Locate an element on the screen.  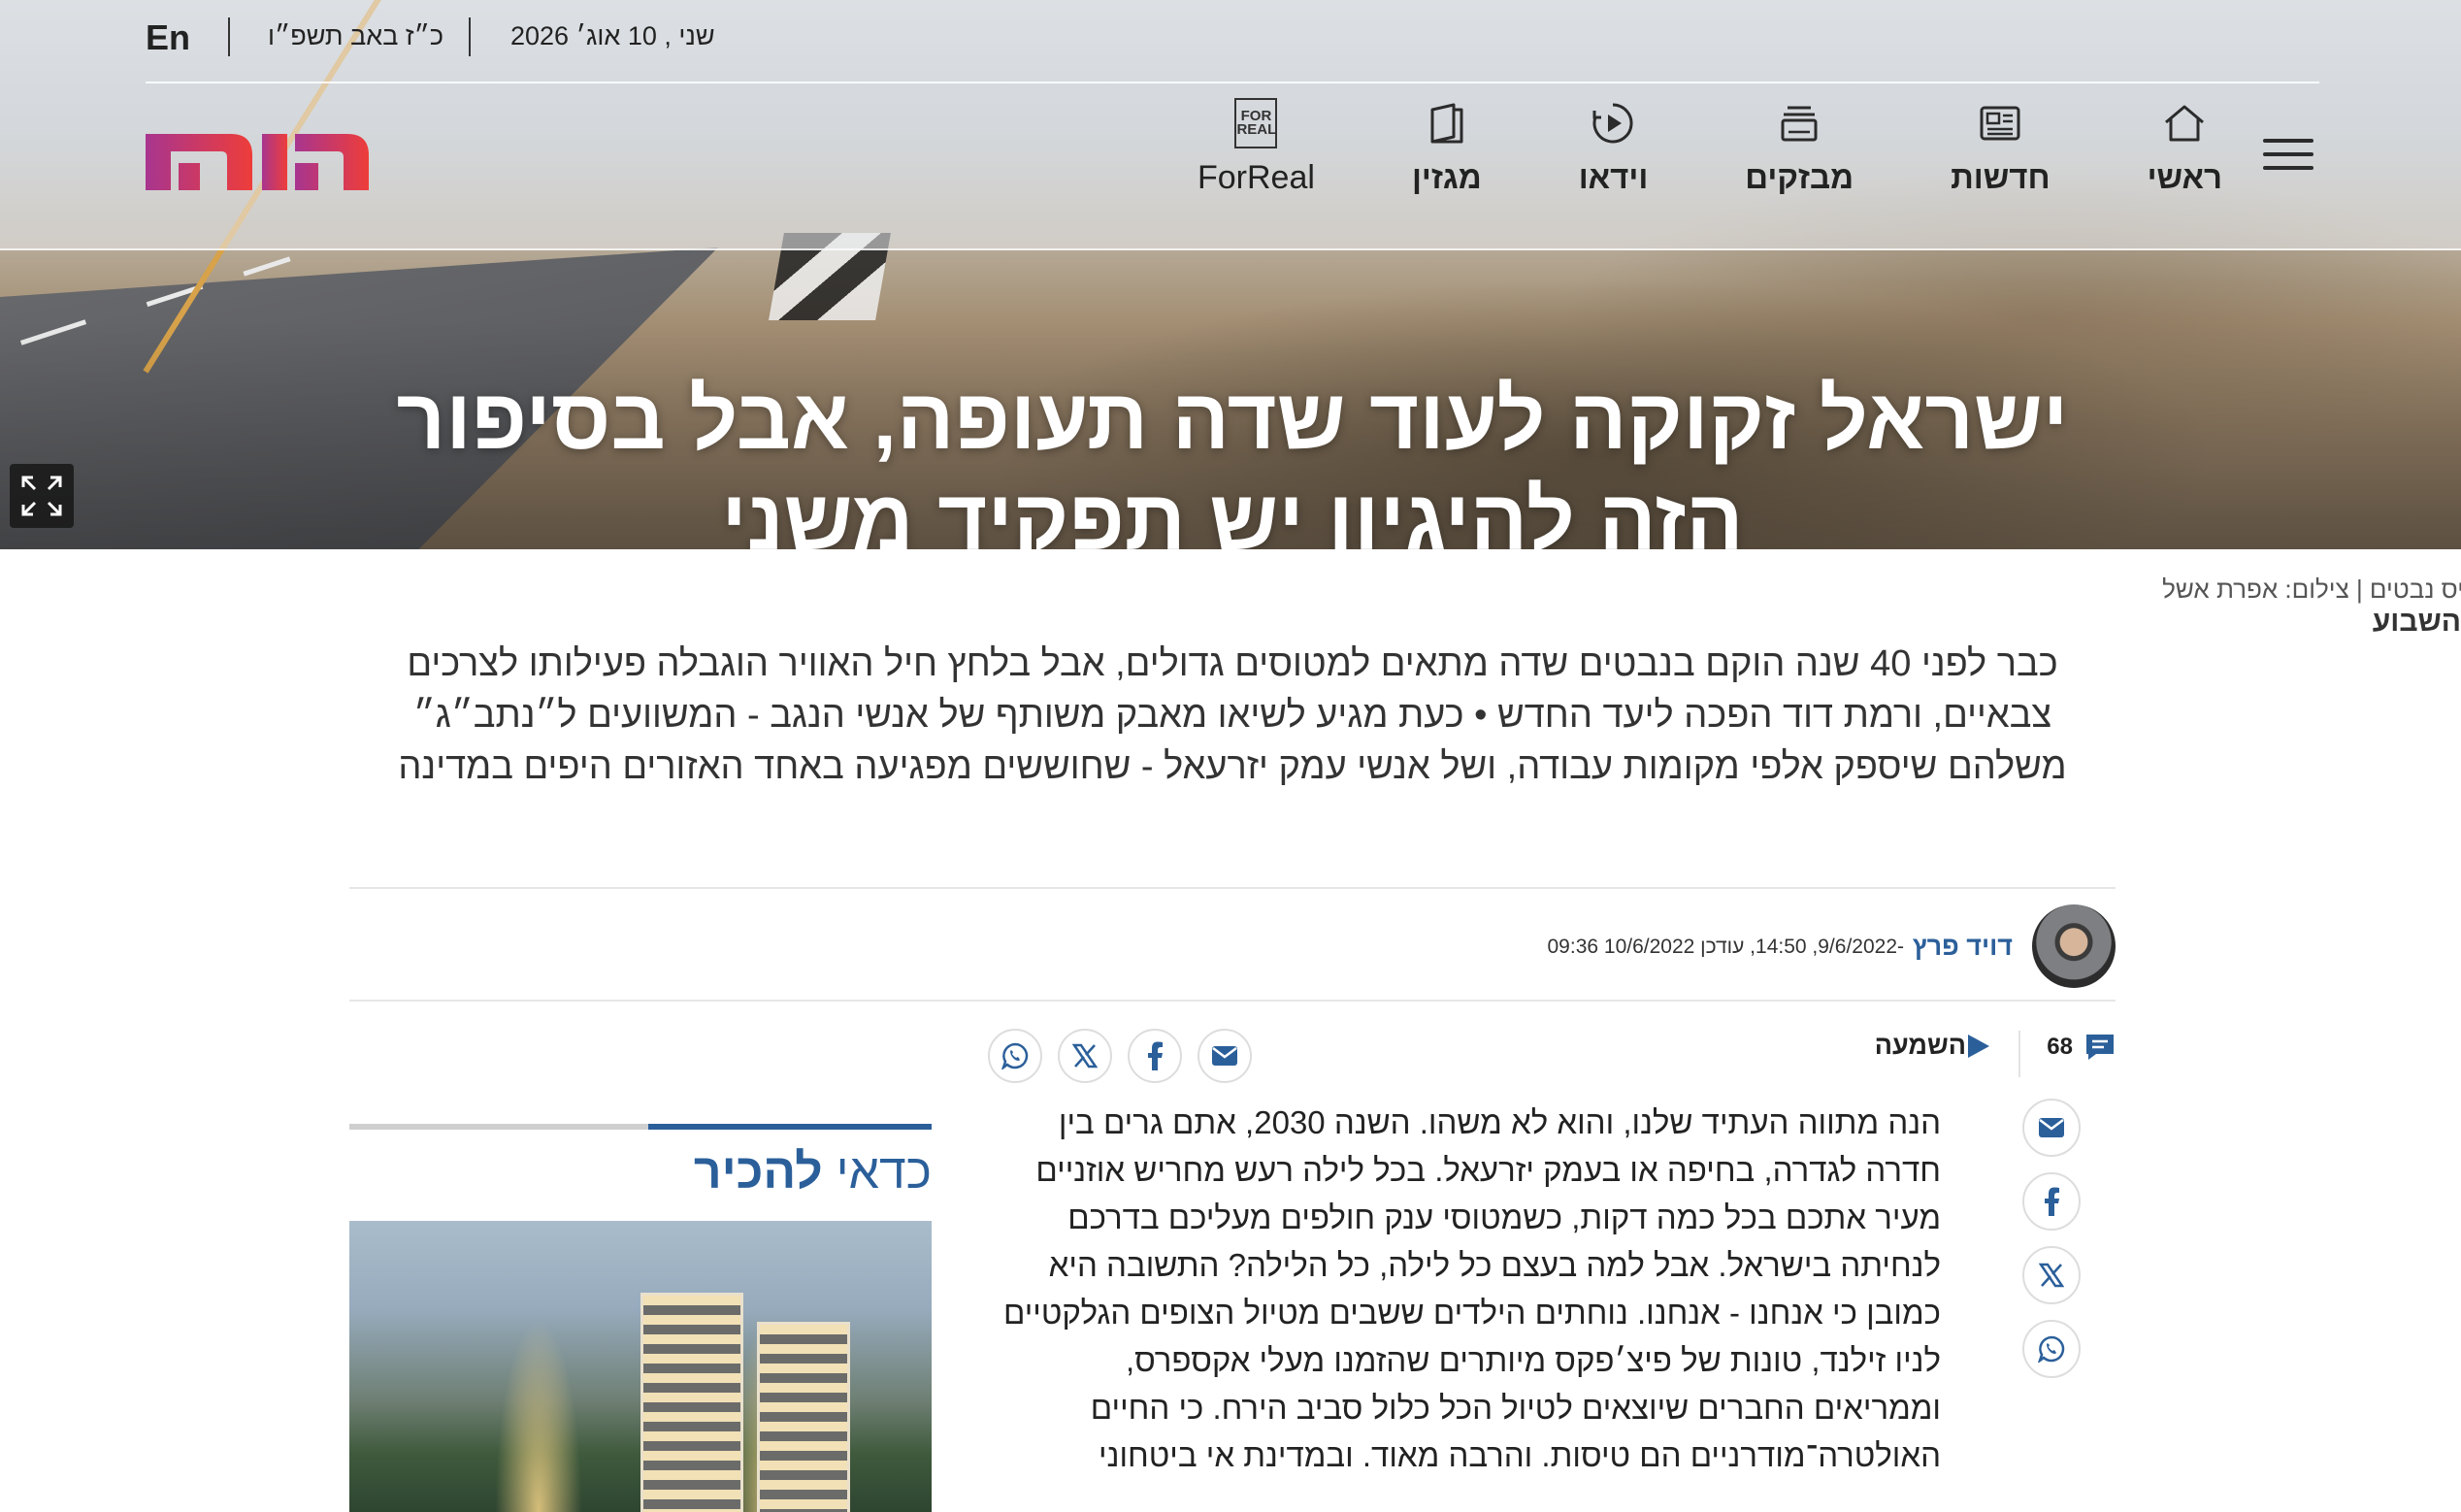
photo-credit-tail: השבוע is located at coordinates (2416, 622).